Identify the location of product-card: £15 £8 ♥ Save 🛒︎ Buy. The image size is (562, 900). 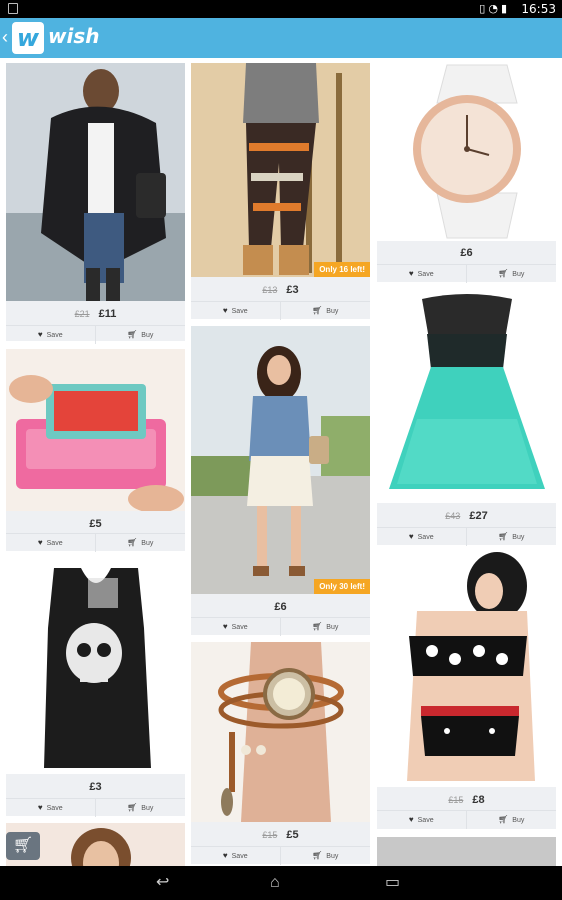
(466, 690).